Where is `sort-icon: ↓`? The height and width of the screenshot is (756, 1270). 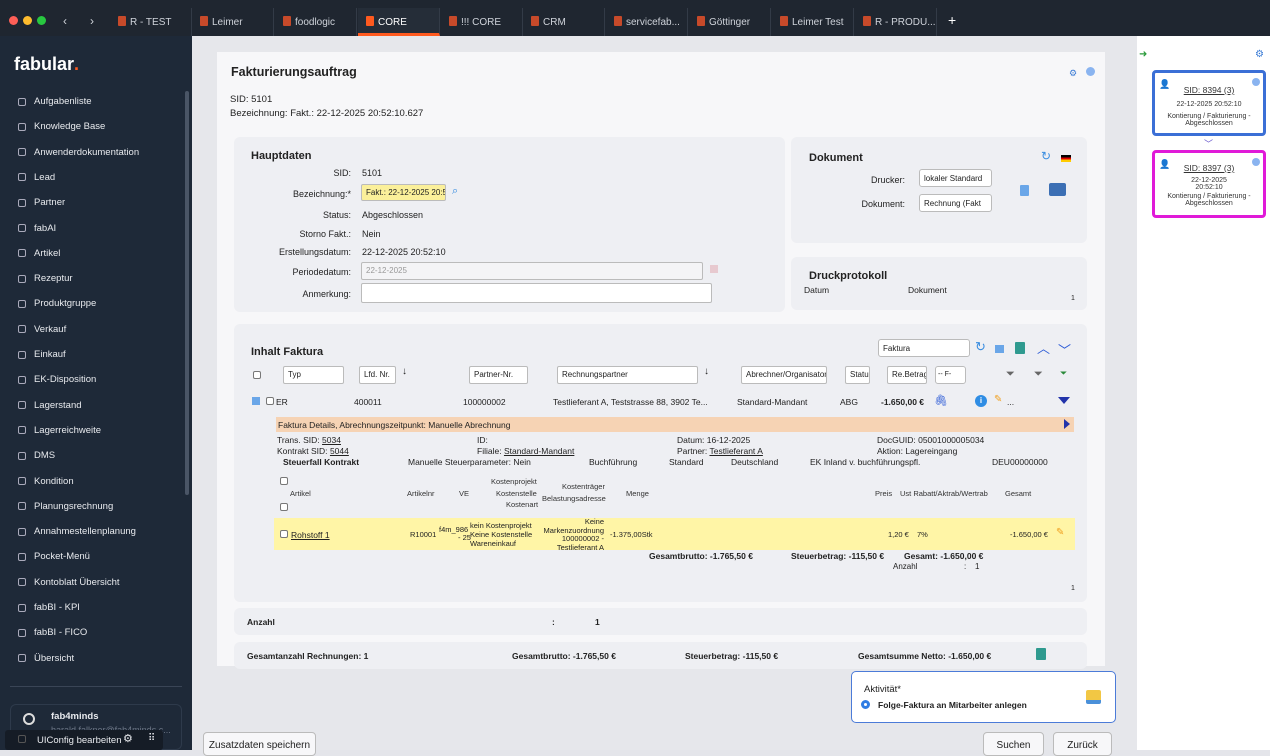 sort-icon: ↓ is located at coordinates (404, 371).